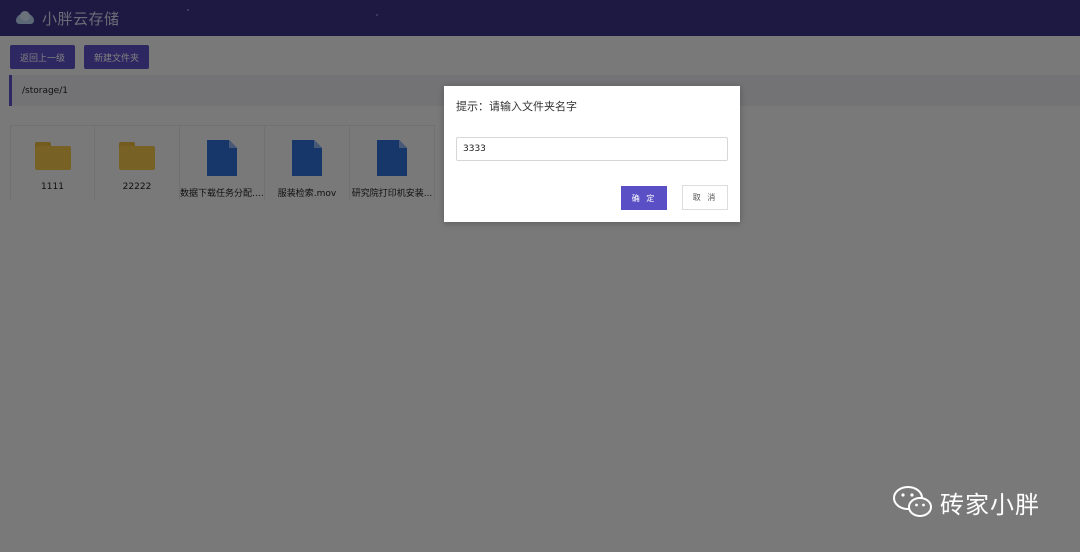 The image size is (1080, 552). I want to click on prompt-dialog: 提示：请输入文件夹名字 确 定 取 消, so click(592, 154).